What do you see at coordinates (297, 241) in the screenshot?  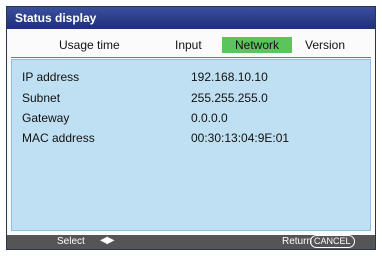 I see `return-hint-label: Return` at bounding box center [297, 241].